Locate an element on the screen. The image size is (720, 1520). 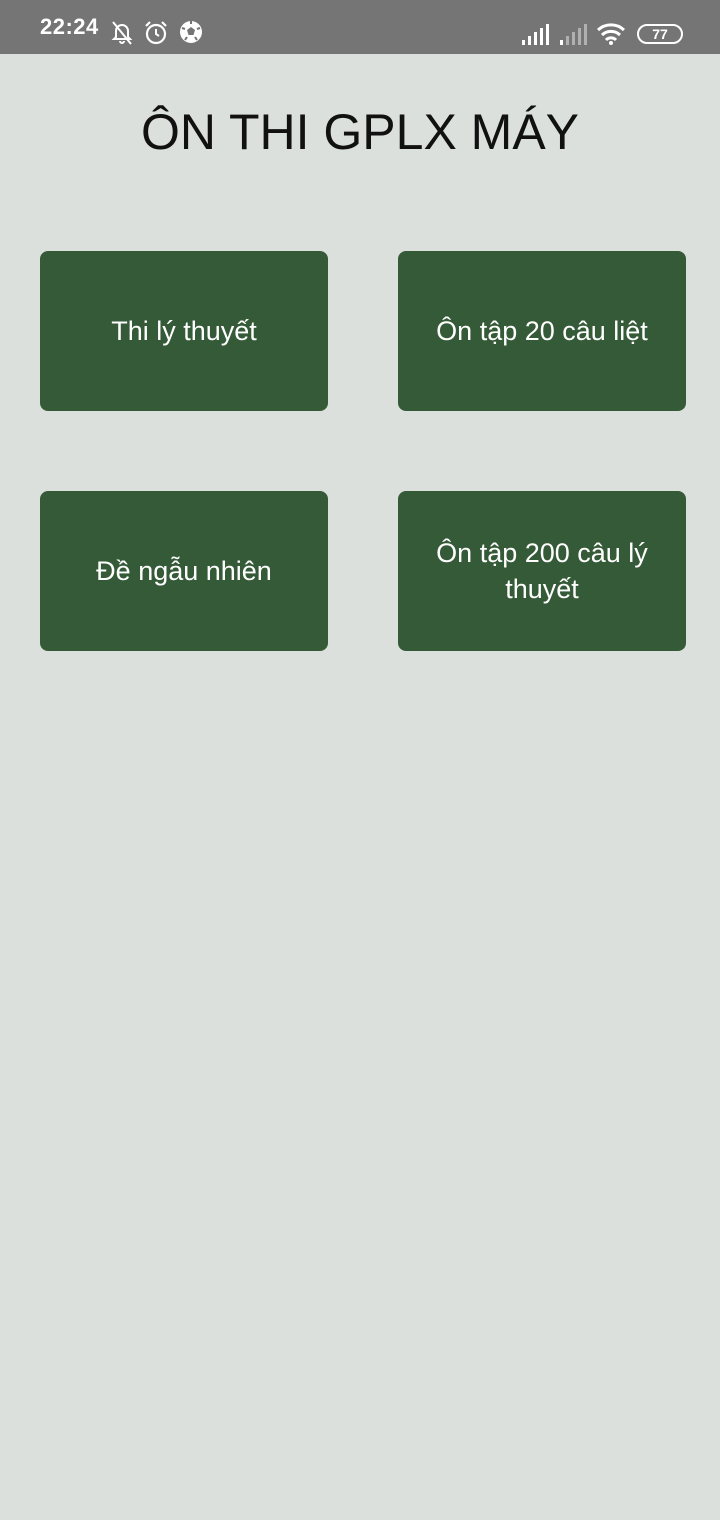
random-exam-button: Đề ngẫu nhiên is located at coordinates (184, 571).